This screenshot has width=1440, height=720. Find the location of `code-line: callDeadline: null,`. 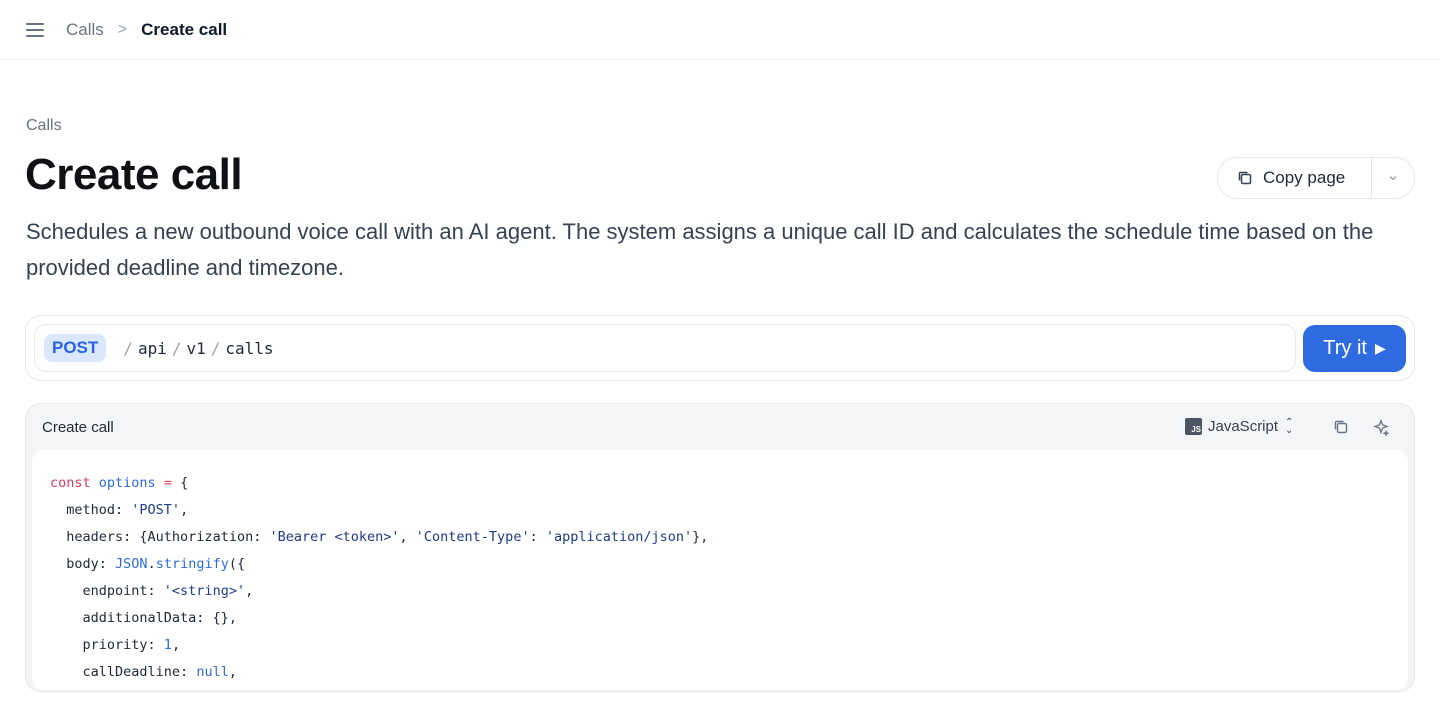

code-line: callDeadline: null, is located at coordinates (729, 672).